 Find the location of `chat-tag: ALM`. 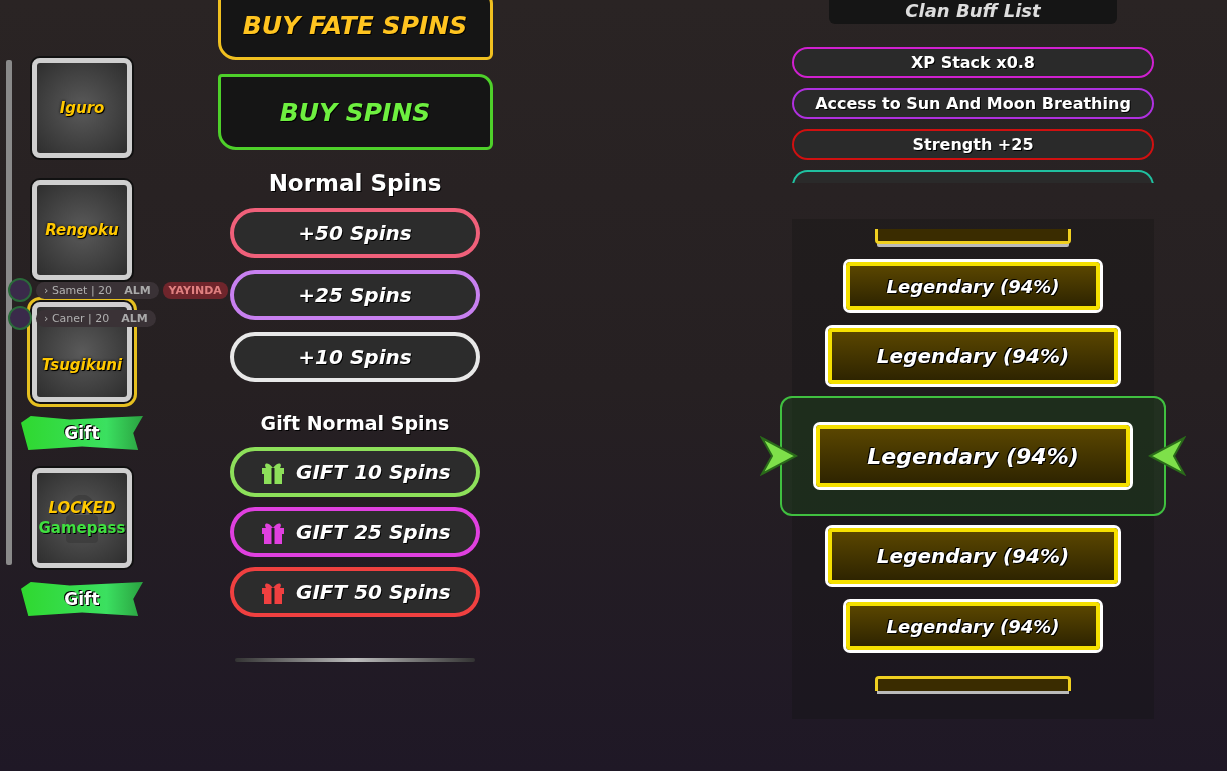

chat-tag: ALM is located at coordinates (137, 290).